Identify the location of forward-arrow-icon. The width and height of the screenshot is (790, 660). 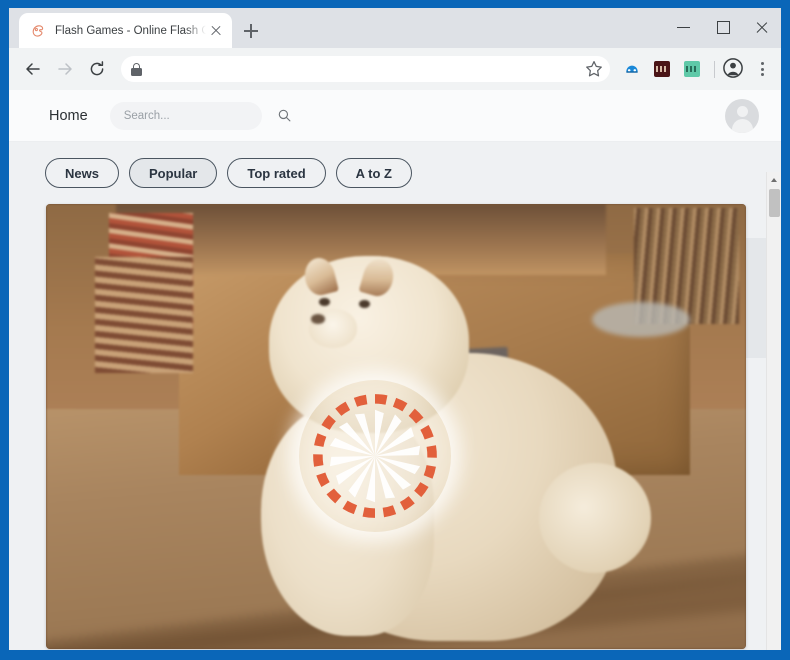
(65, 69).